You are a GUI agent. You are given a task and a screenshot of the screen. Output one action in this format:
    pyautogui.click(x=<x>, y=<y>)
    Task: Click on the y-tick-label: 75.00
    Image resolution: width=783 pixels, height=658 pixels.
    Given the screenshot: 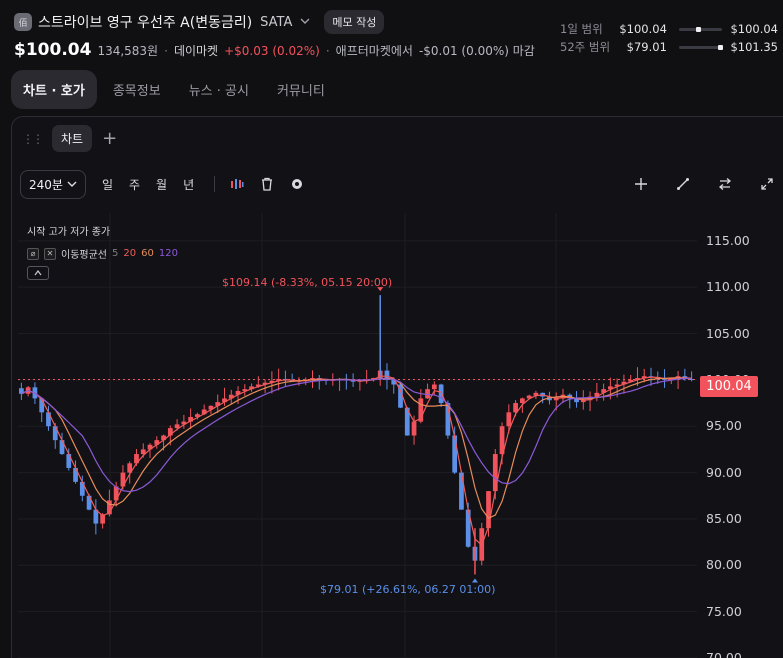 What is the action you would take?
    pyautogui.click(x=724, y=611)
    